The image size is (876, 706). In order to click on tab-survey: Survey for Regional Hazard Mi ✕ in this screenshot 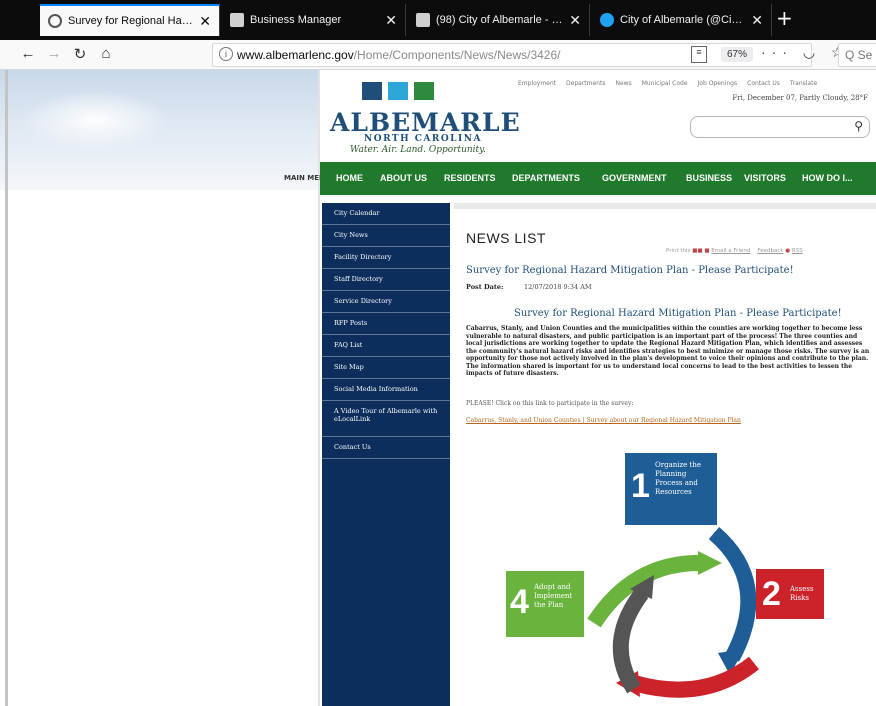, I will do `click(130, 20)`.